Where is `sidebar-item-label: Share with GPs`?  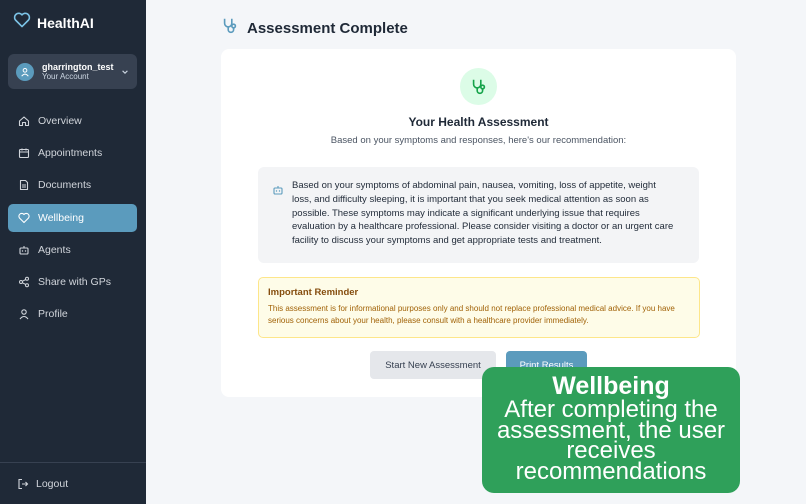
sidebar-item-label: Share with GPs is located at coordinates (74, 281).